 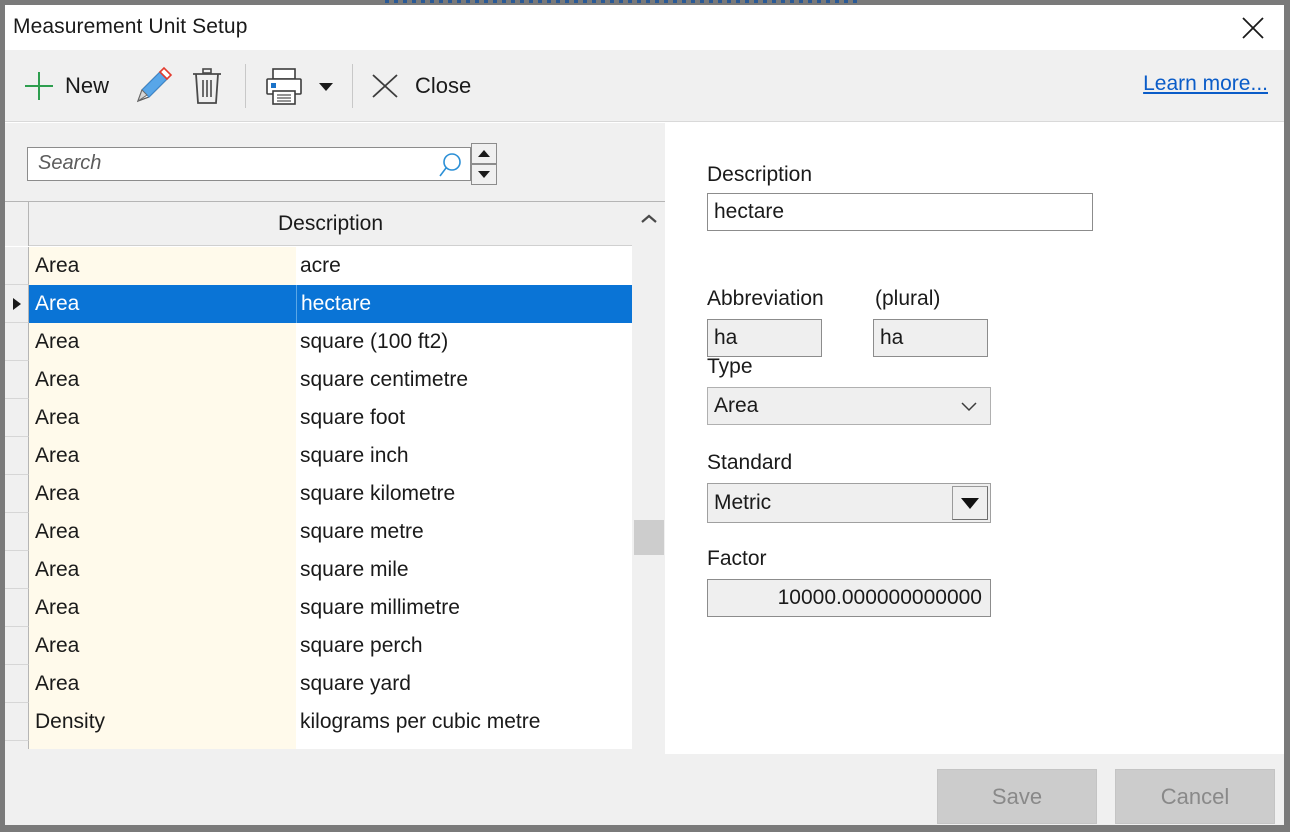 What do you see at coordinates (622, 1) in the screenshot?
I see `background-window-dotted-line` at bounding box center [622, 1].